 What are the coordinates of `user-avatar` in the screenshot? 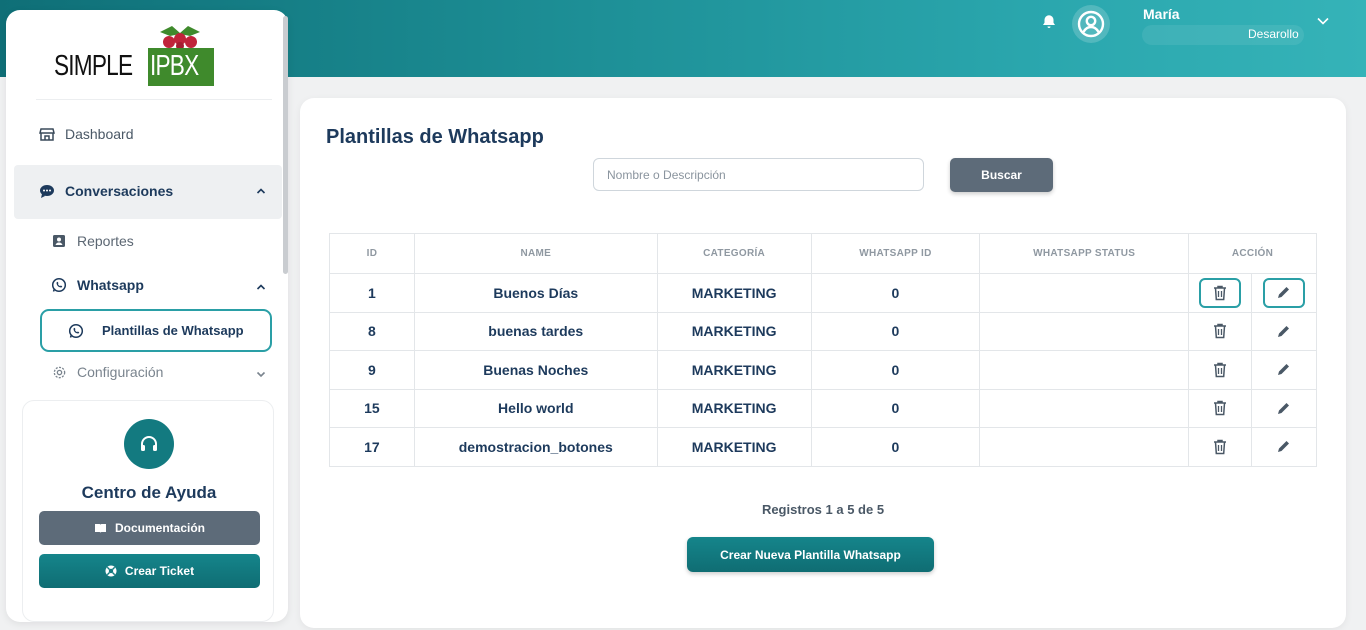 It's located at (1091, 24).